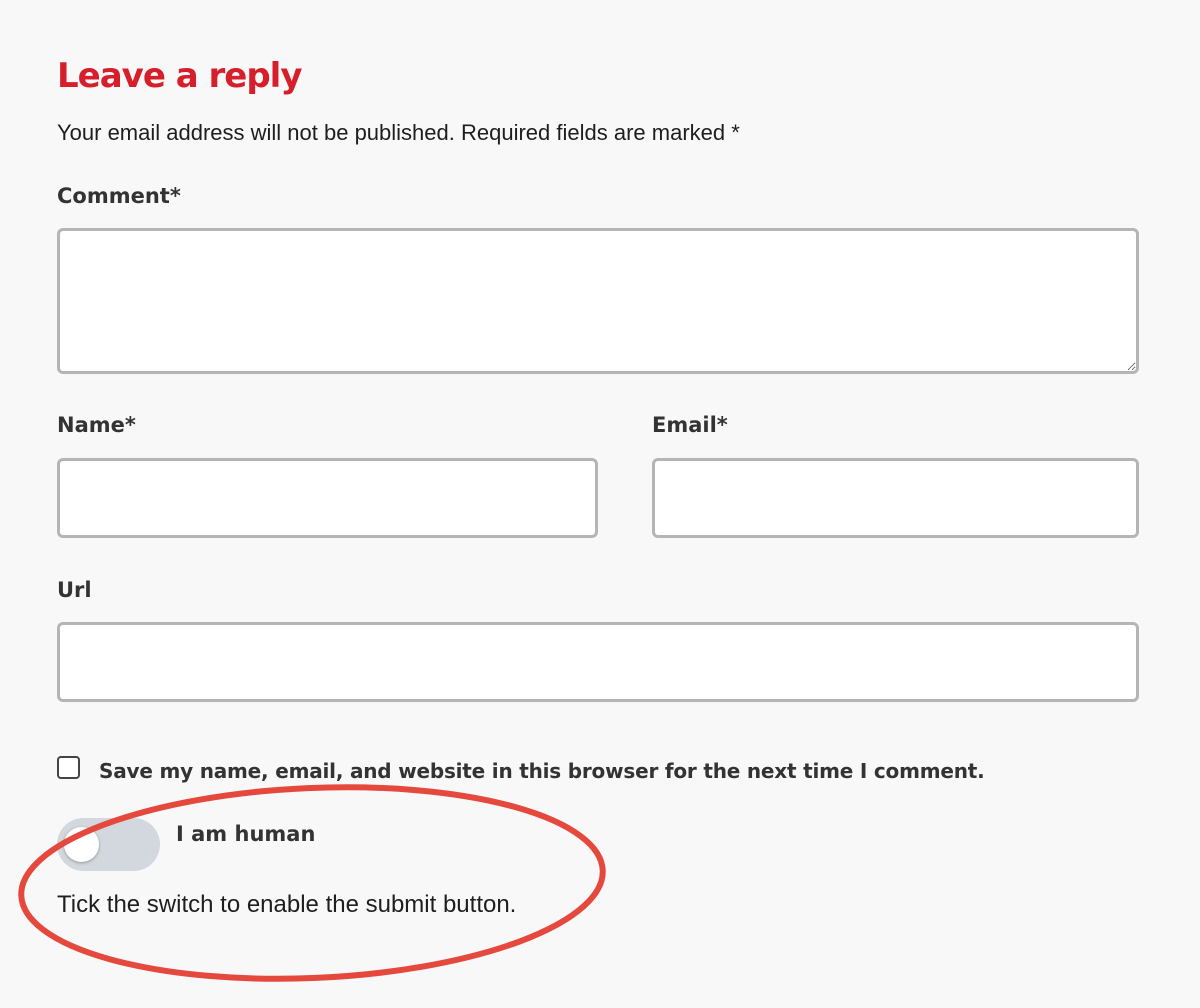 The height and width of the screenshot is (1008, 1200). I want to click on highlight-ellipse, so click(312, 883).